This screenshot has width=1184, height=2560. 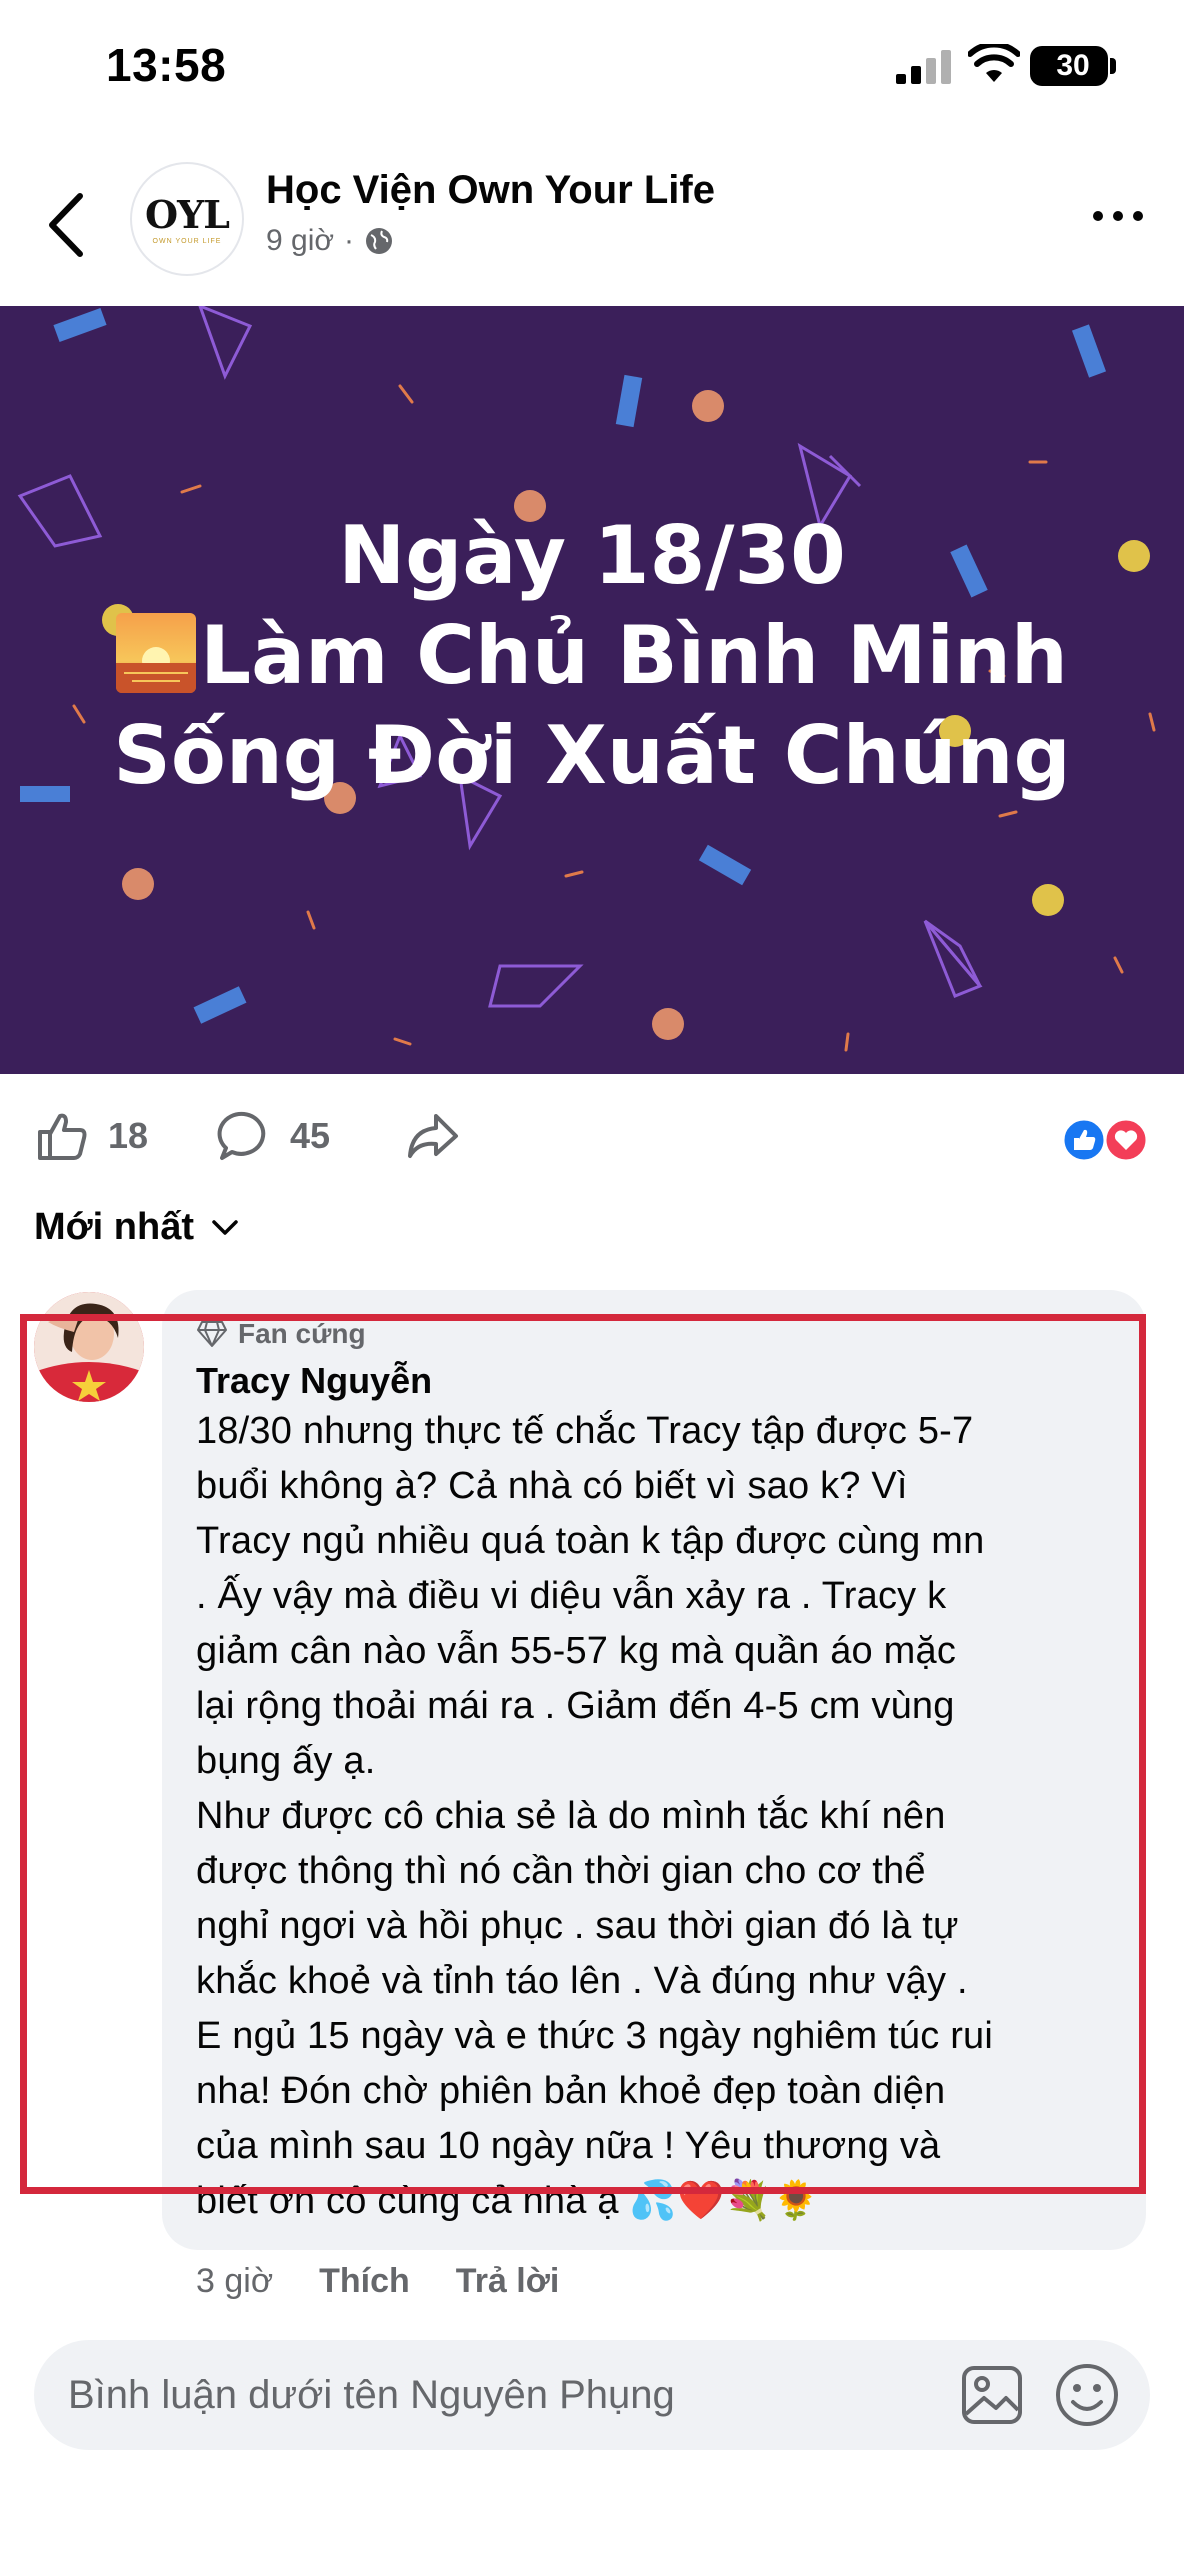 What do you see at coordinates (66, 225) in the screenshot?
I see `back-arrow-icon` at bounding box center [66, 225].